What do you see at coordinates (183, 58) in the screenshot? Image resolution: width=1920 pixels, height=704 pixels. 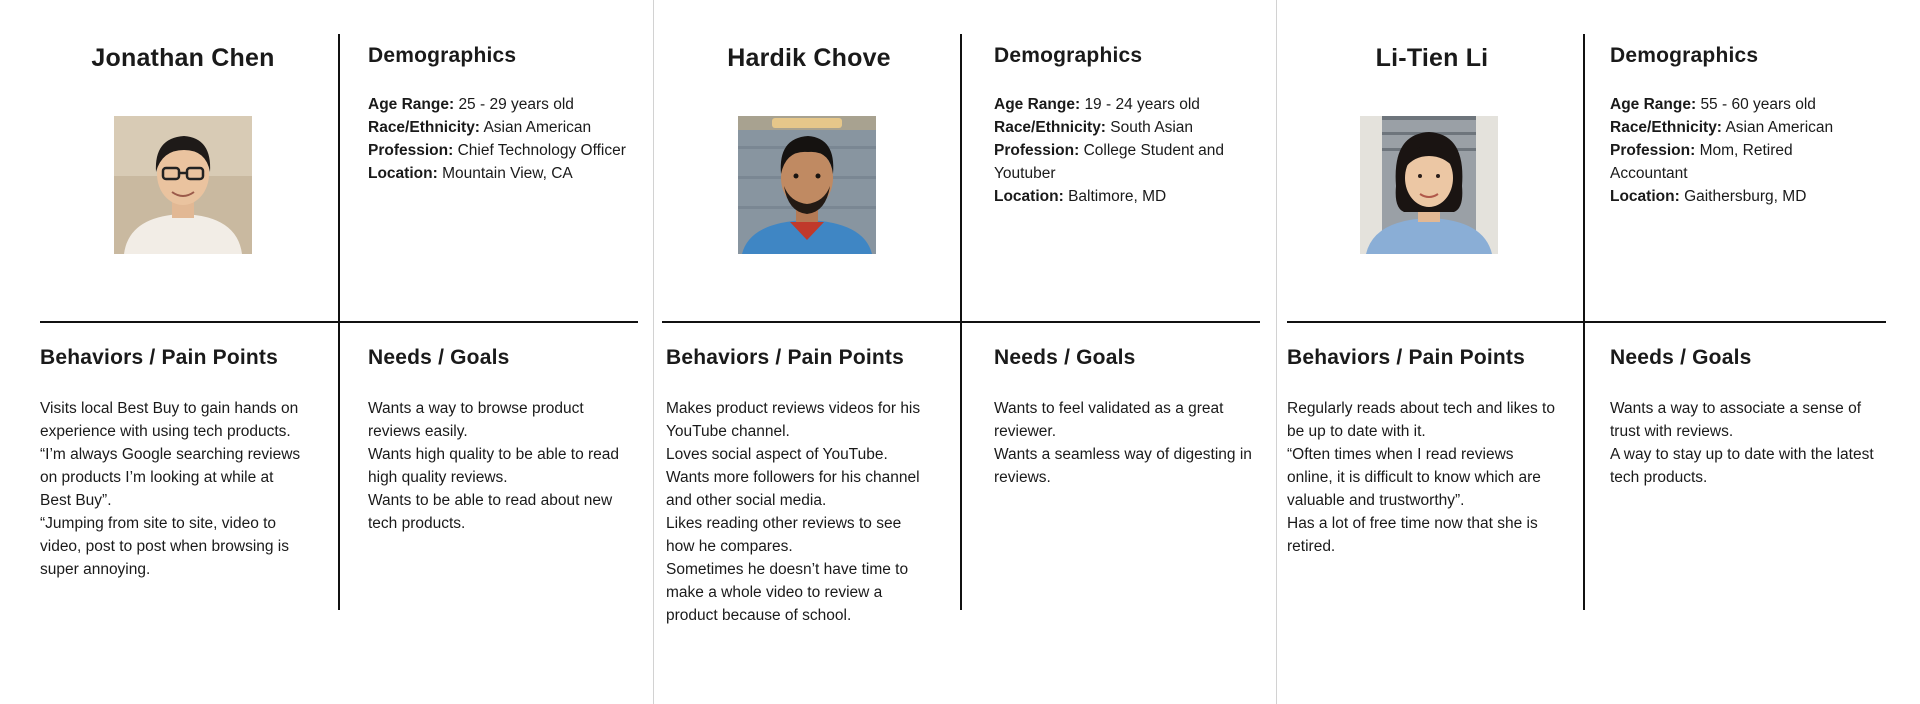 I see `persona-name: Jonathan Chen` at bounding box center [183, 58].